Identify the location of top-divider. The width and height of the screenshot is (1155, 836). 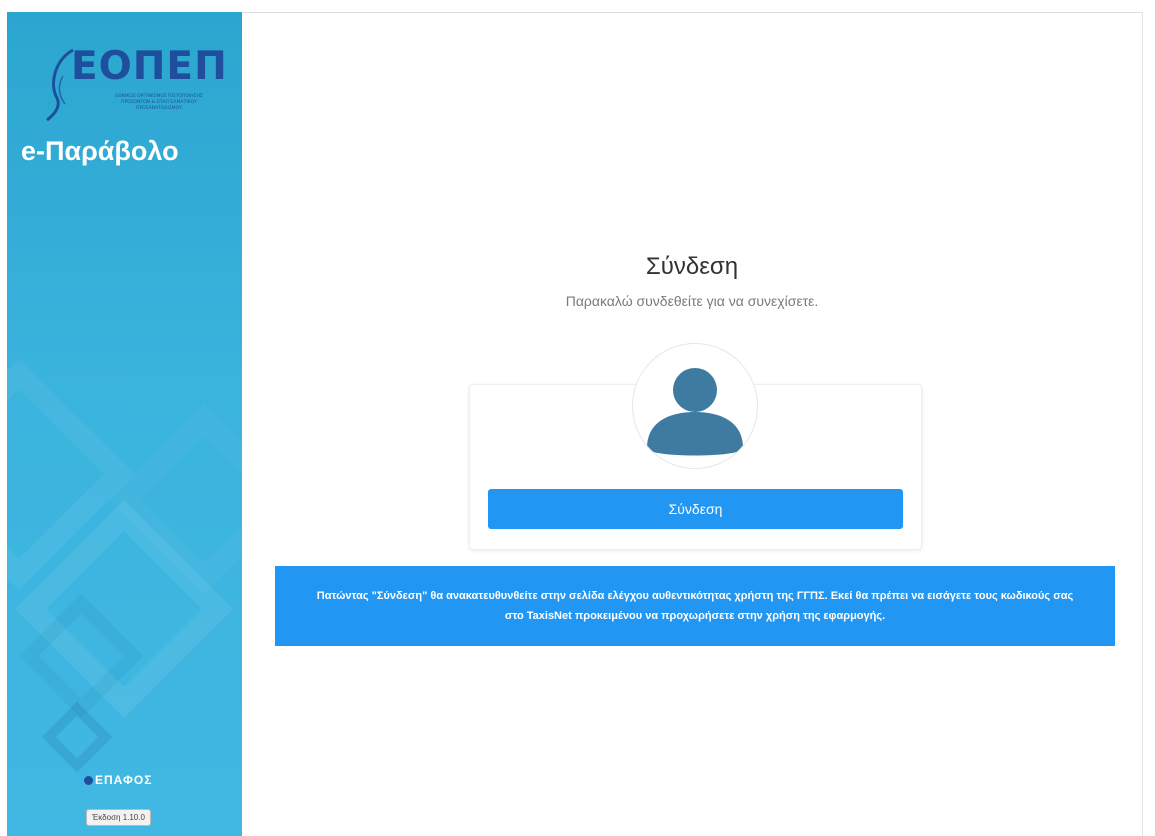
(692, 12).